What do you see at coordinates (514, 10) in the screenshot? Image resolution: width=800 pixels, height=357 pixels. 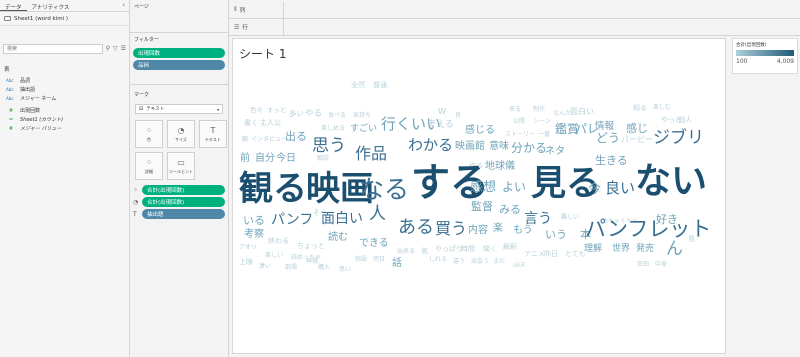 I see `columns-shelf: ⦀ 列` at bounding box center [514, 10].